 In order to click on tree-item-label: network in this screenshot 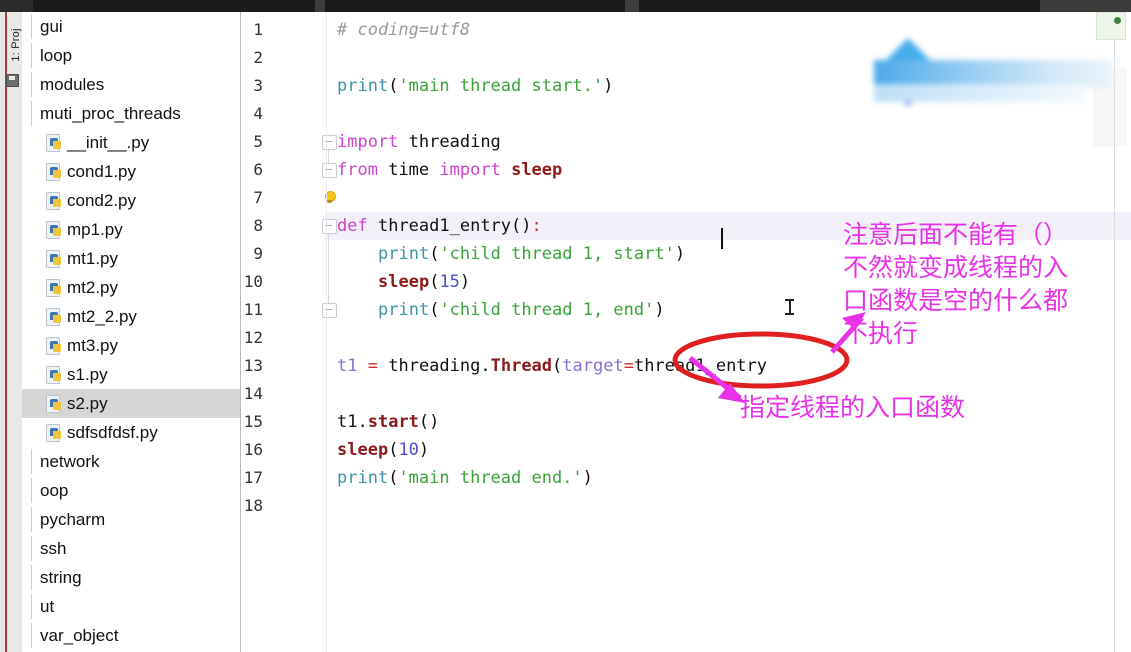, I will do `click(70, 461)`.